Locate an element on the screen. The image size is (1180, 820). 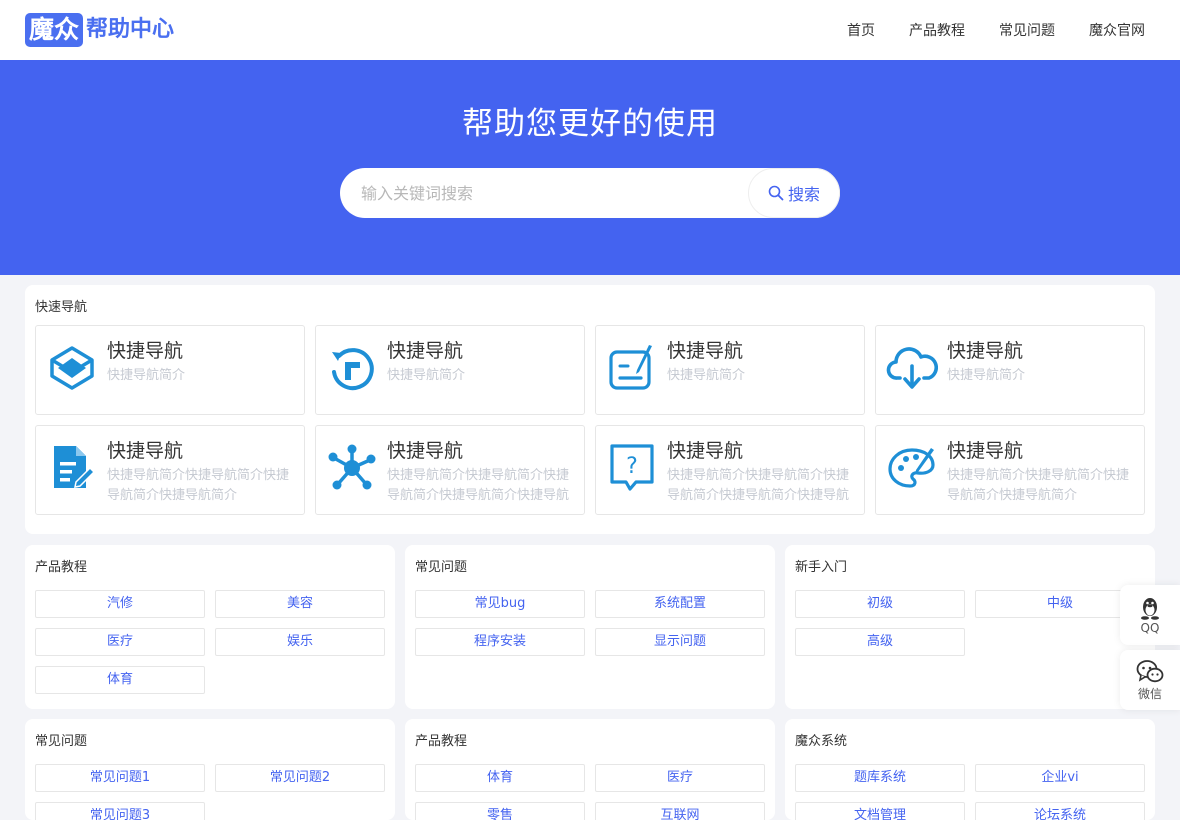
tag-link: 显示问题 is located at coordinates (680, 642).